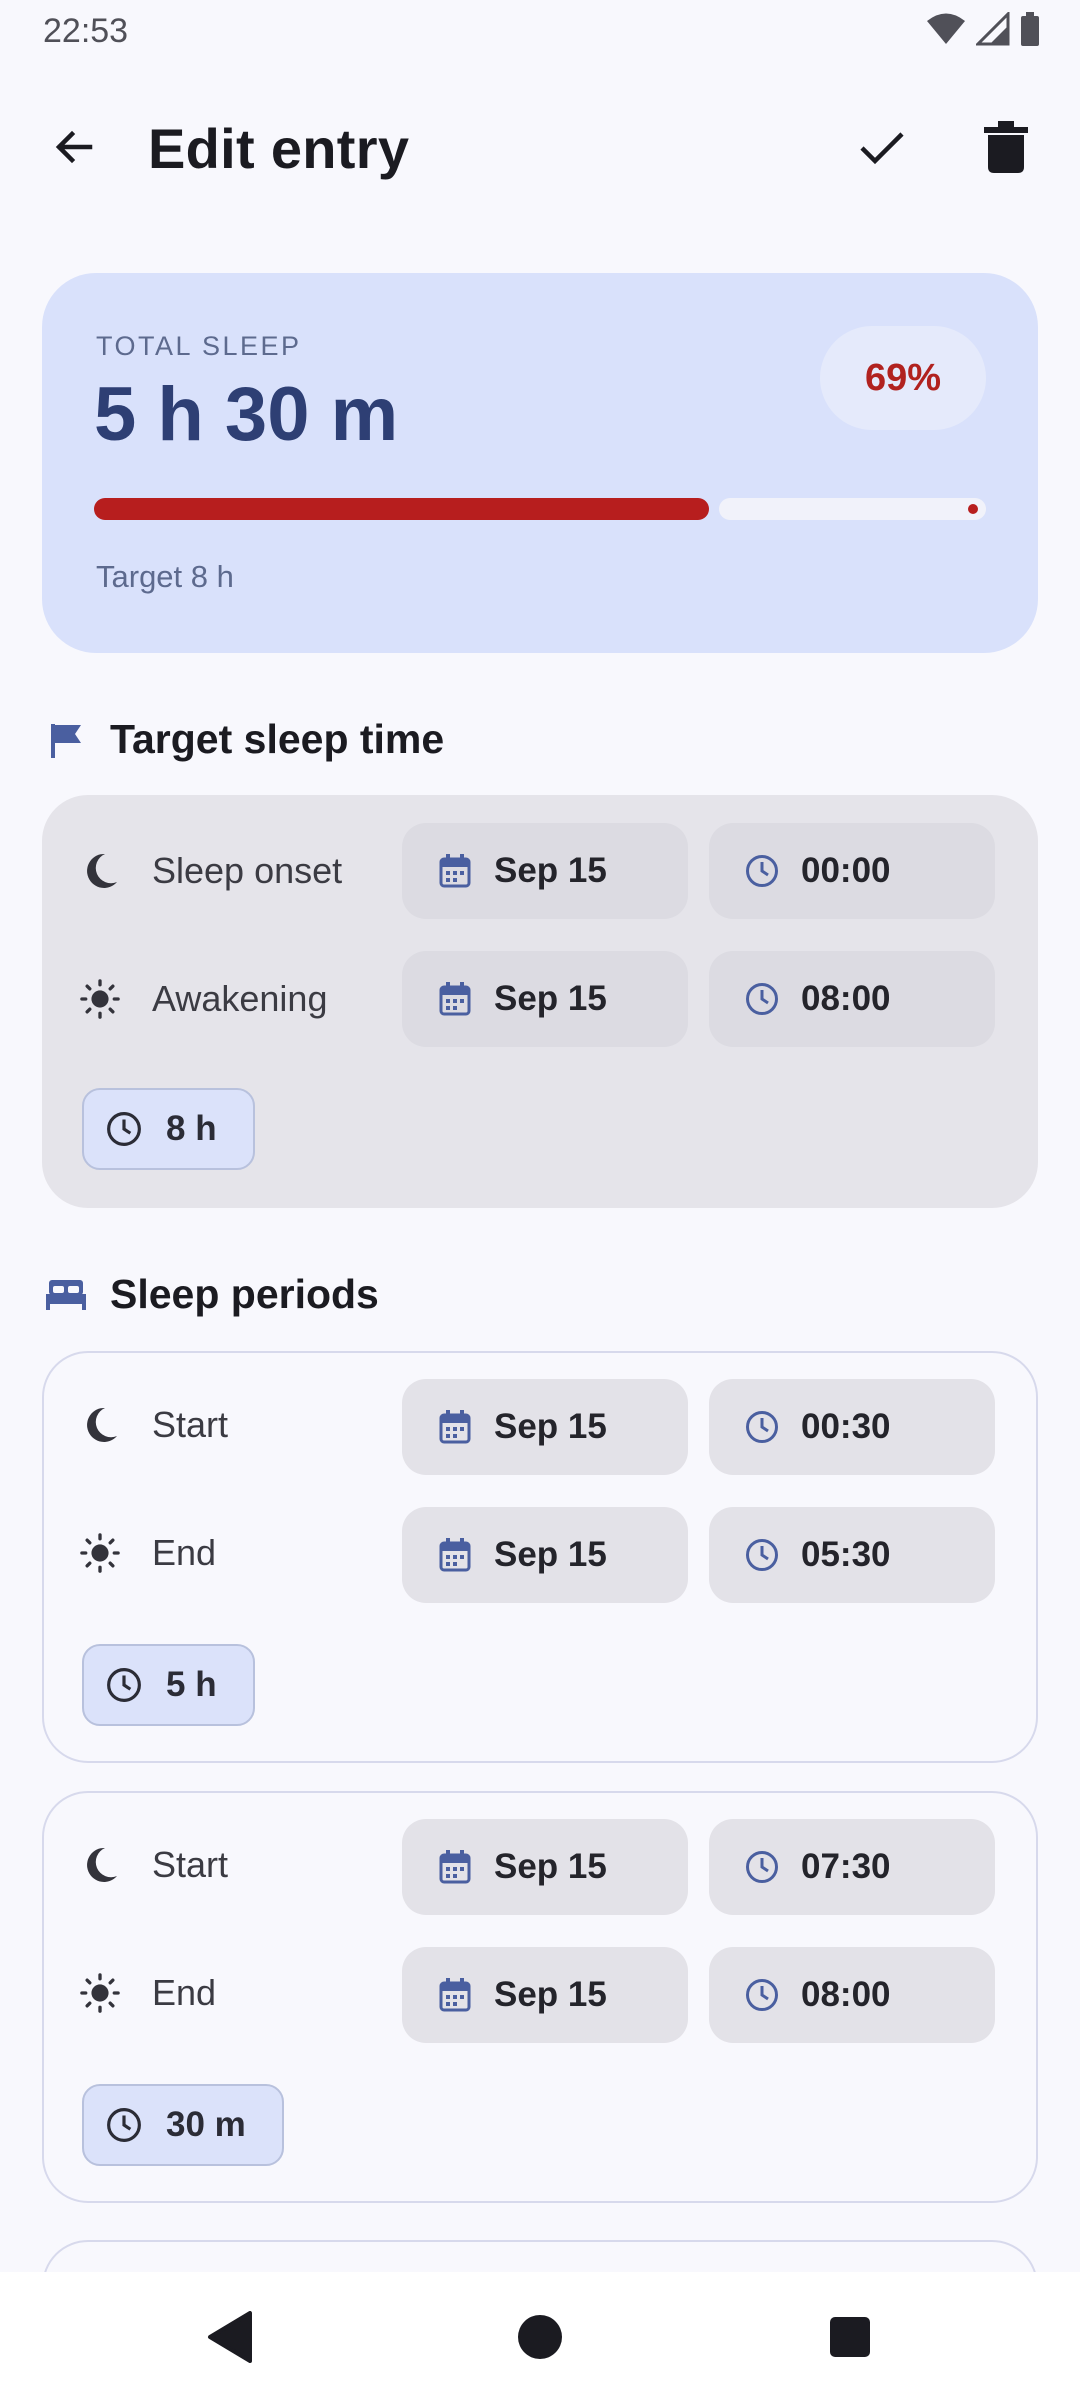  Describe the element at coordinates (66, 740) in the screenshot. I see `flag-icon` at that location.